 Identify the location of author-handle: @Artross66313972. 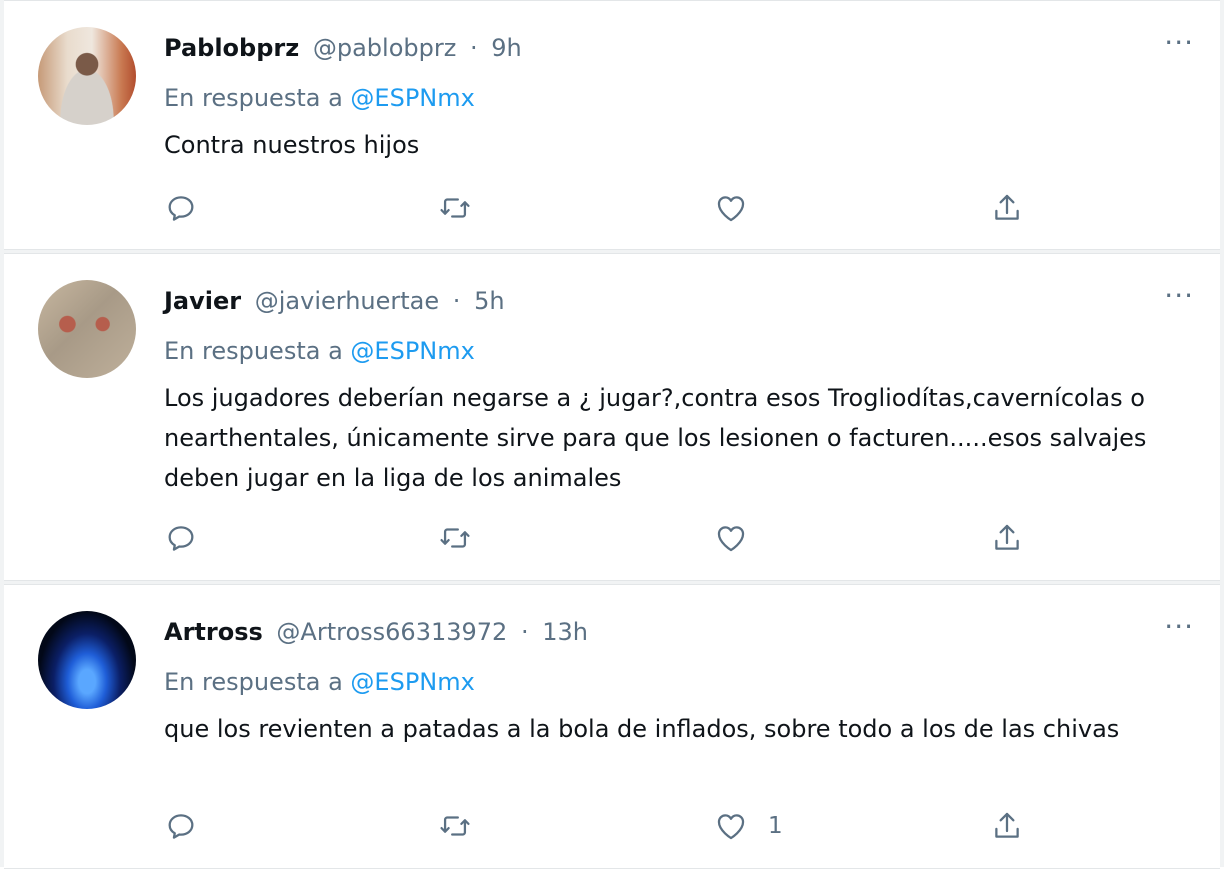
(391, 632).